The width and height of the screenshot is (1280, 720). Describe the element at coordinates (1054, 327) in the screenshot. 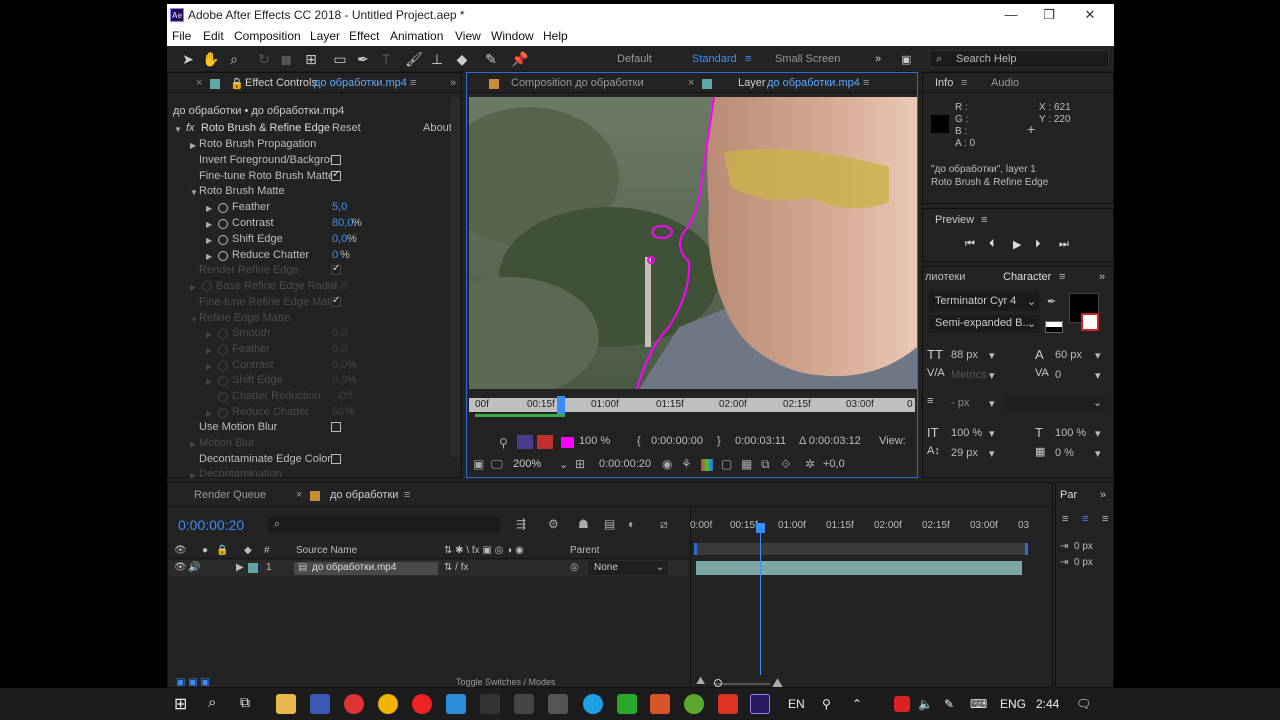

I see `swap-colors-icon` at that location.